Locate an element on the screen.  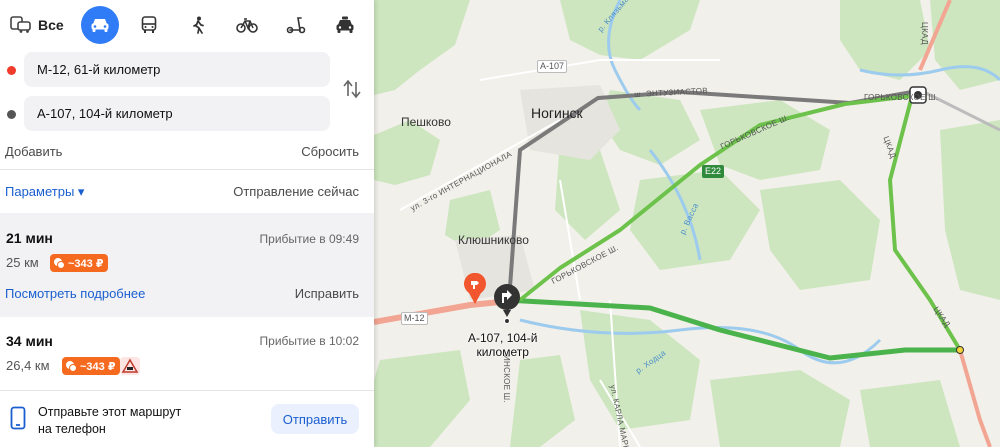
road-warning-badge is located at coordinates (130, 366).